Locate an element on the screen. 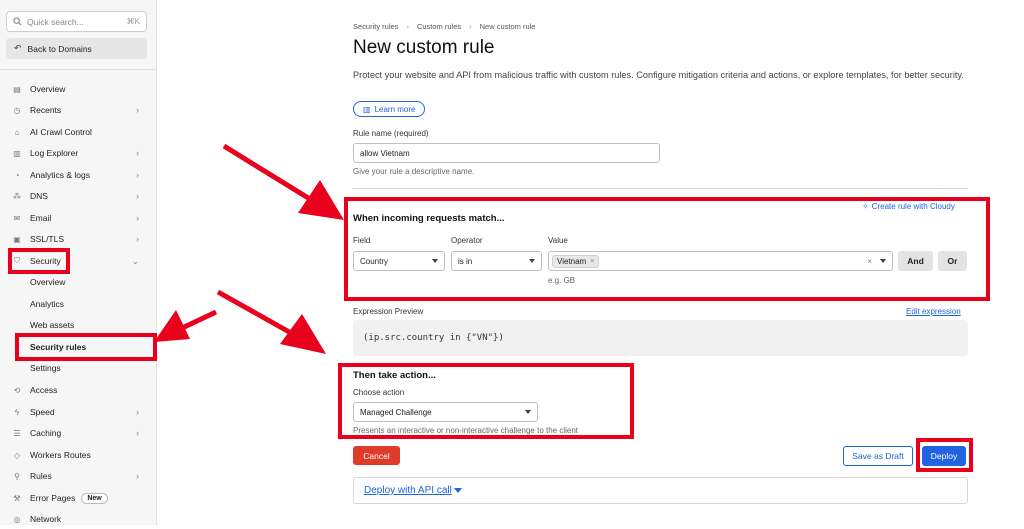  clock-icon: ◷ is located at coordinates (17, 110).